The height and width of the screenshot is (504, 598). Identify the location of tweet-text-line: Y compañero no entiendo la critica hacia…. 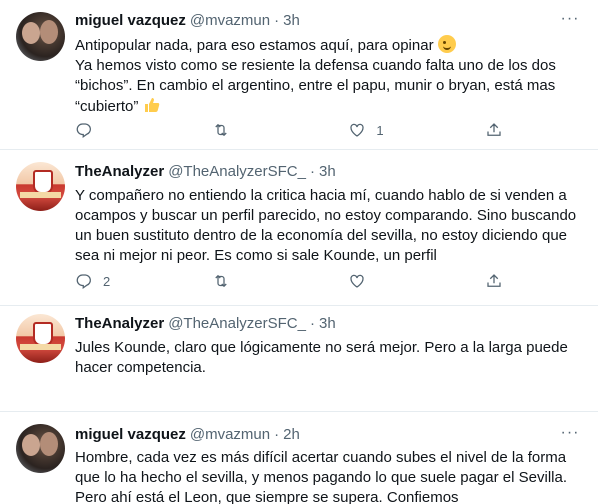
(326, 225).